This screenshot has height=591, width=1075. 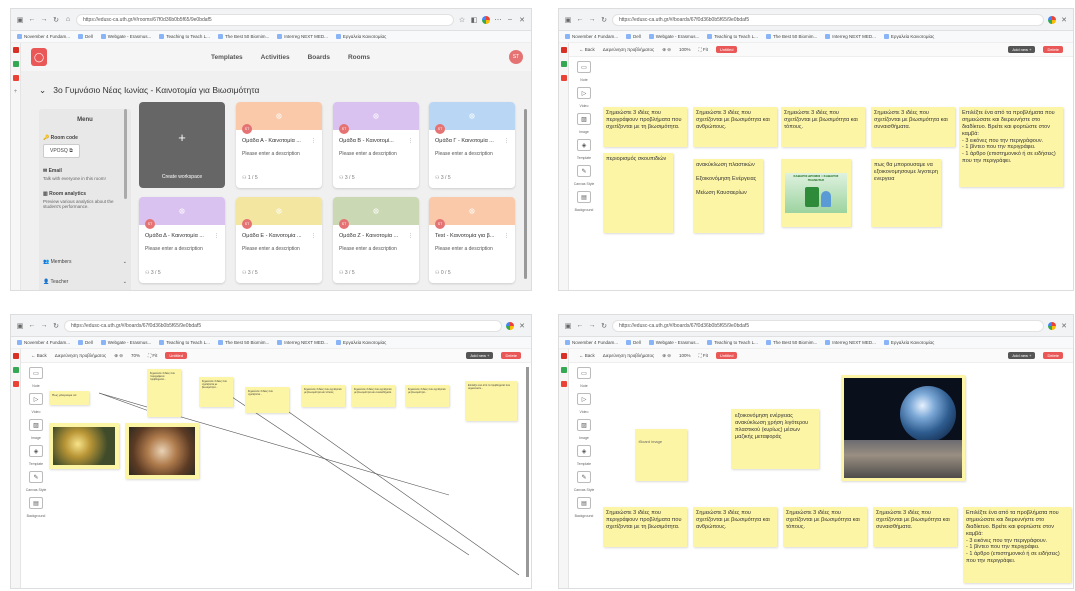 I want to click on sticky-note: περιορισμός σκουπιδιών, so click(x=638, y=193).